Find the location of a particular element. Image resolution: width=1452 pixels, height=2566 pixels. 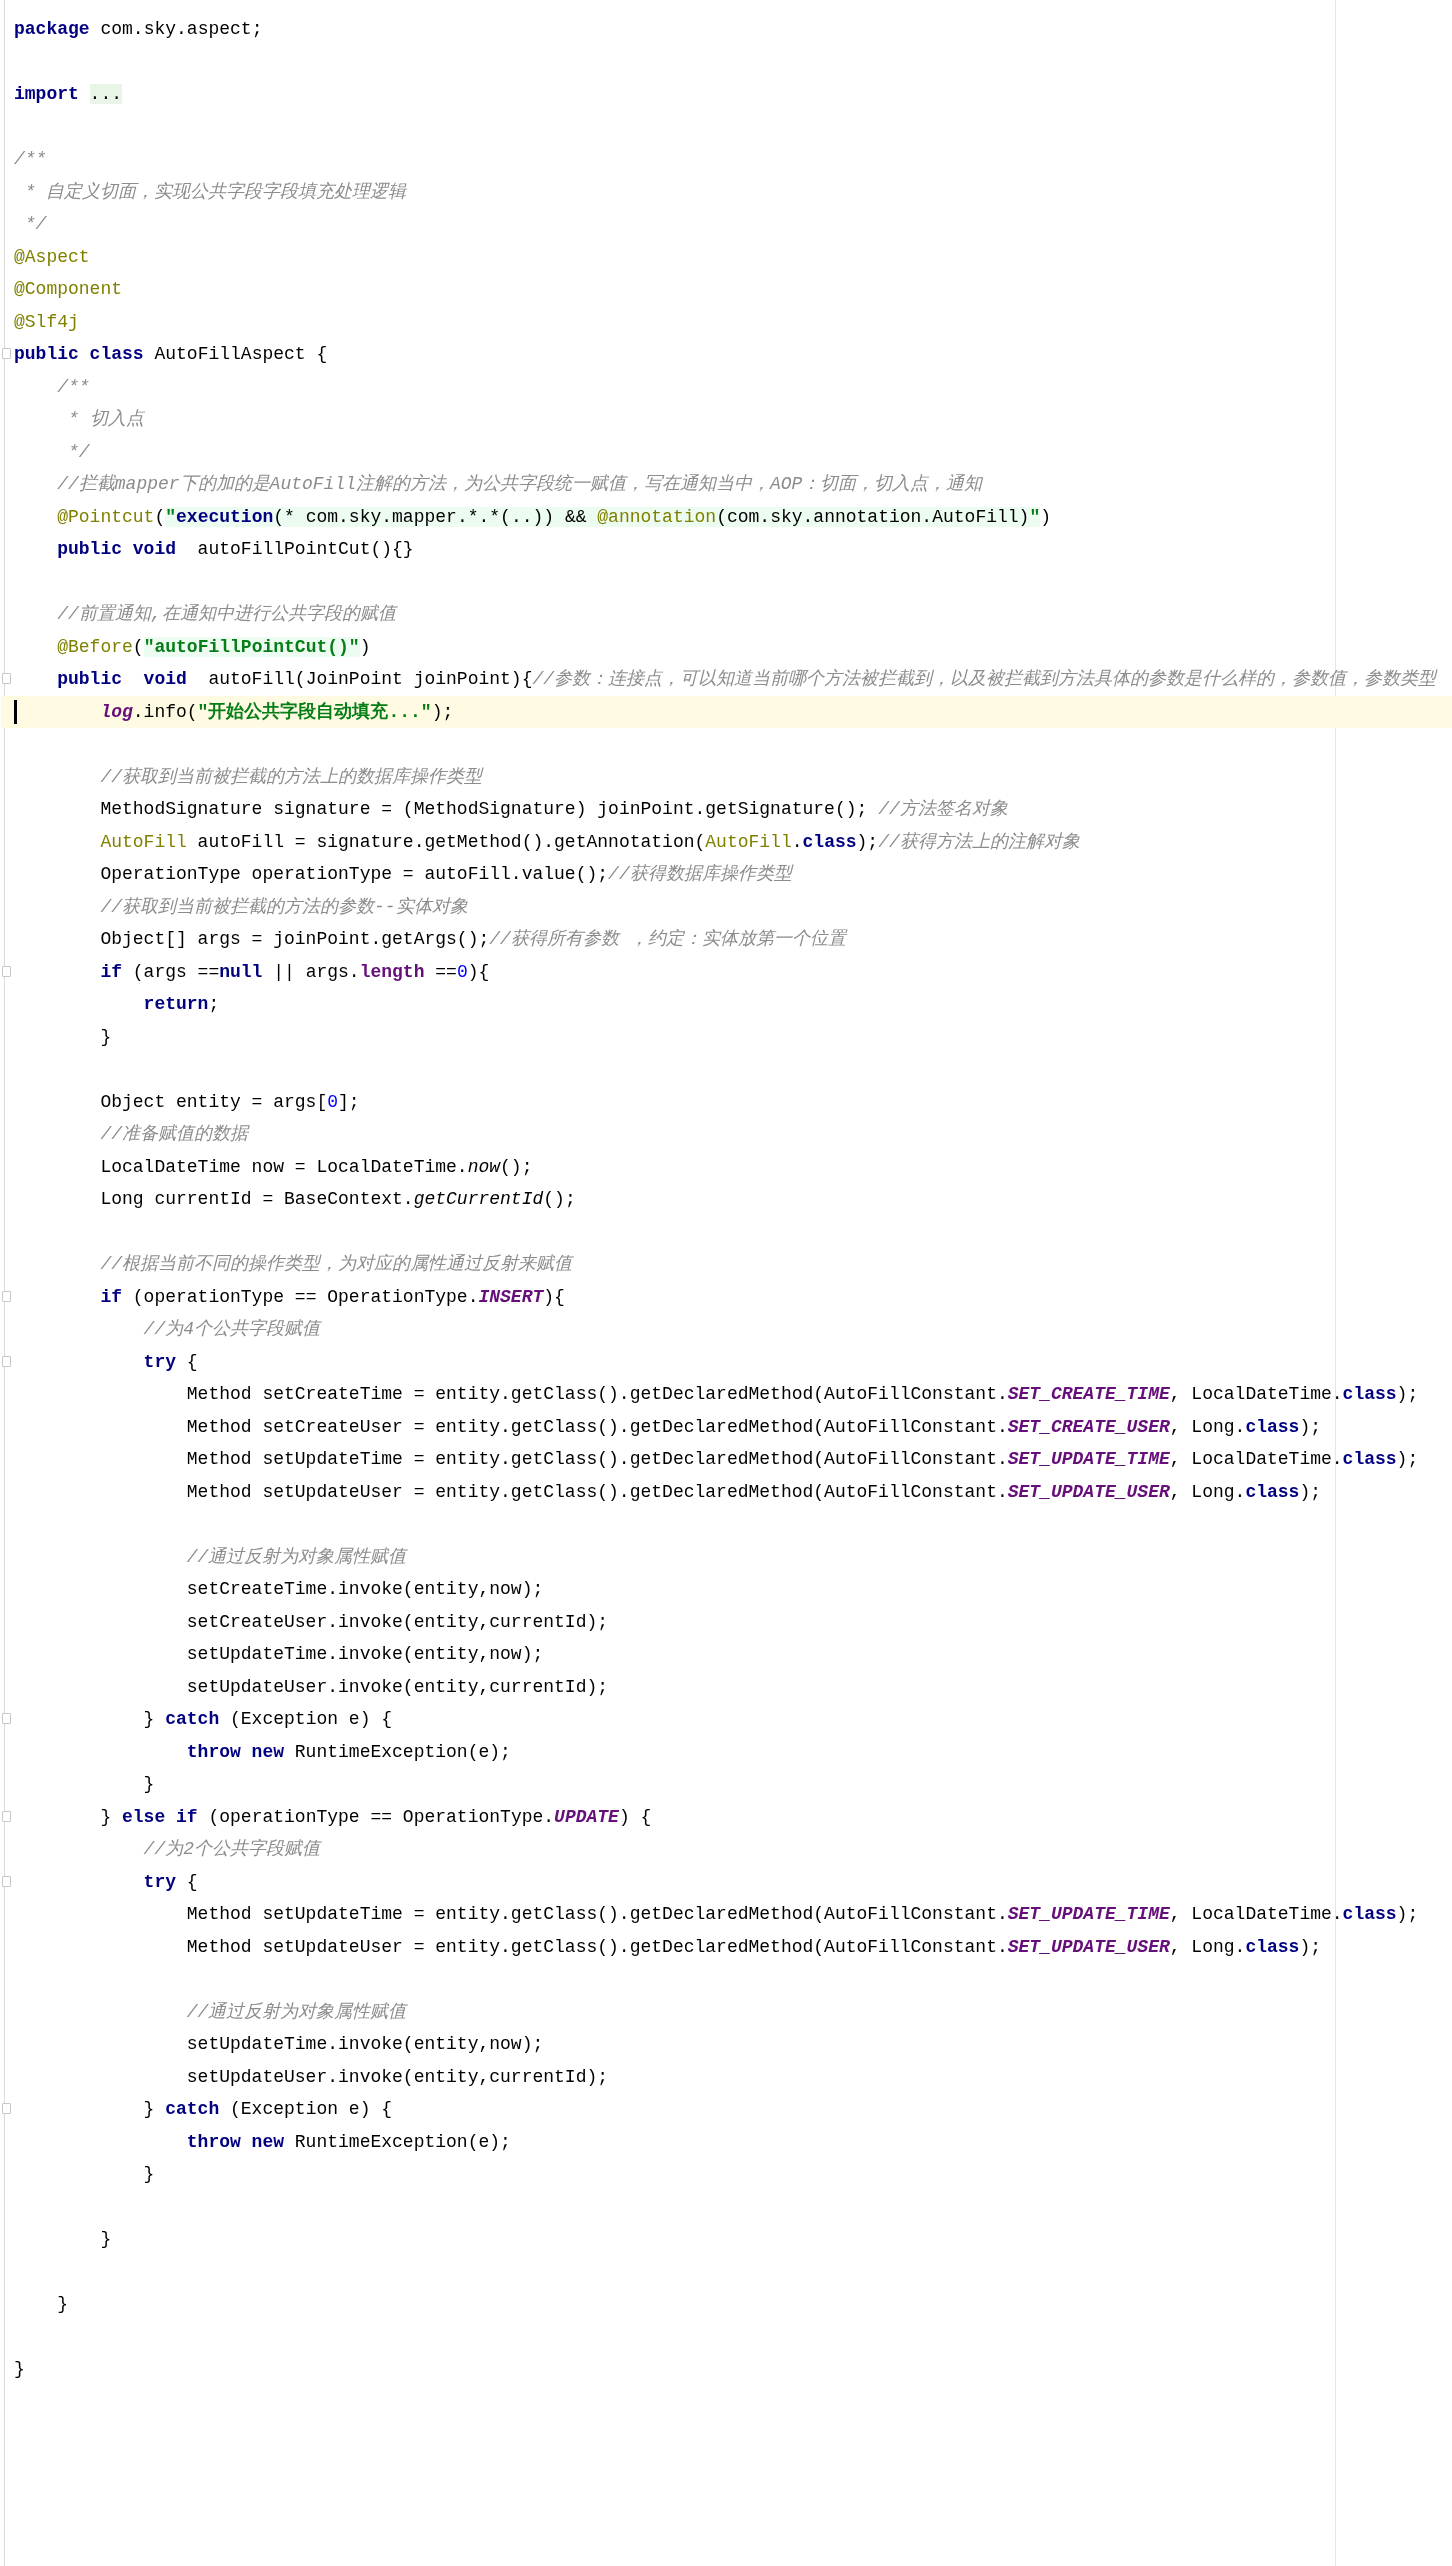

code-line: MethodSignature signature = (MethodSignature) joinPoint.getSignature(); //方法签名对象 is located at coordinates (554, 809).